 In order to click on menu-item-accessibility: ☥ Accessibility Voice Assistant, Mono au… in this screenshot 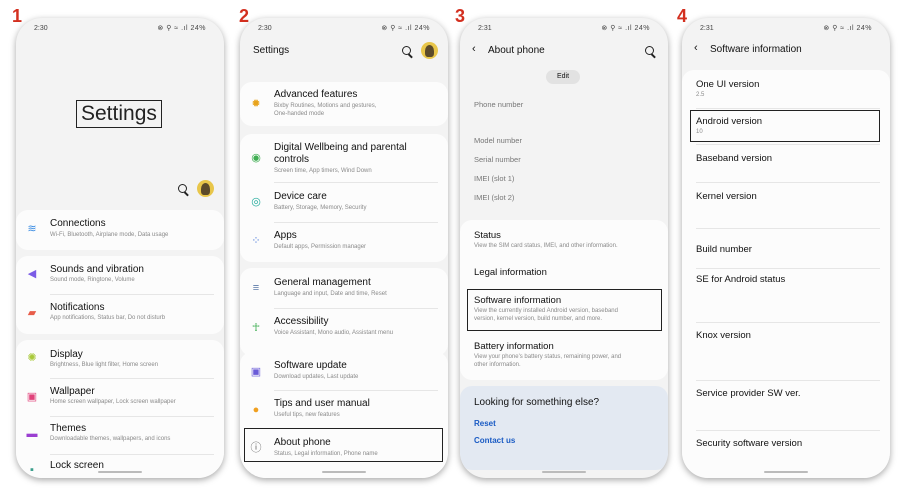, I will do `click(344, 332)`.